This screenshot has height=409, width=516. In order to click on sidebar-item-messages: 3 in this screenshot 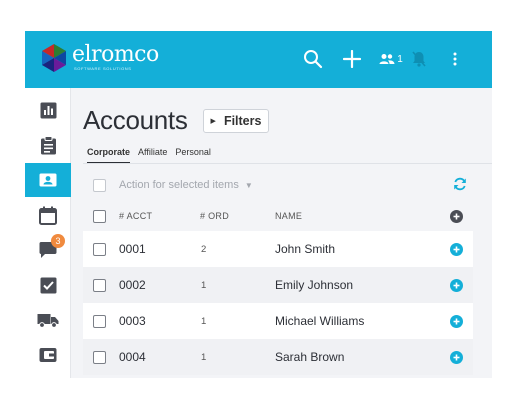, I will do `click(48, 250)`.